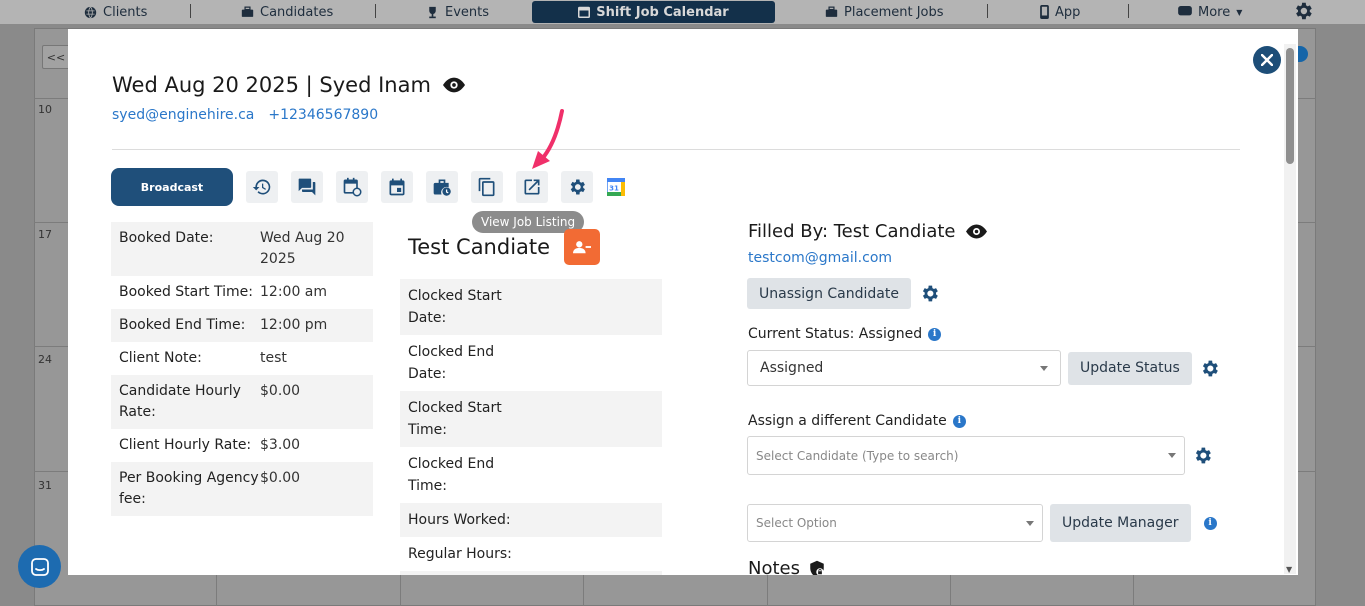 The width and height of the screenshot is (1365, 606). Describe the element at coordinates (455, 419) in the screenshot. I see `clocked-label: Clocked Start Time:` at that location.